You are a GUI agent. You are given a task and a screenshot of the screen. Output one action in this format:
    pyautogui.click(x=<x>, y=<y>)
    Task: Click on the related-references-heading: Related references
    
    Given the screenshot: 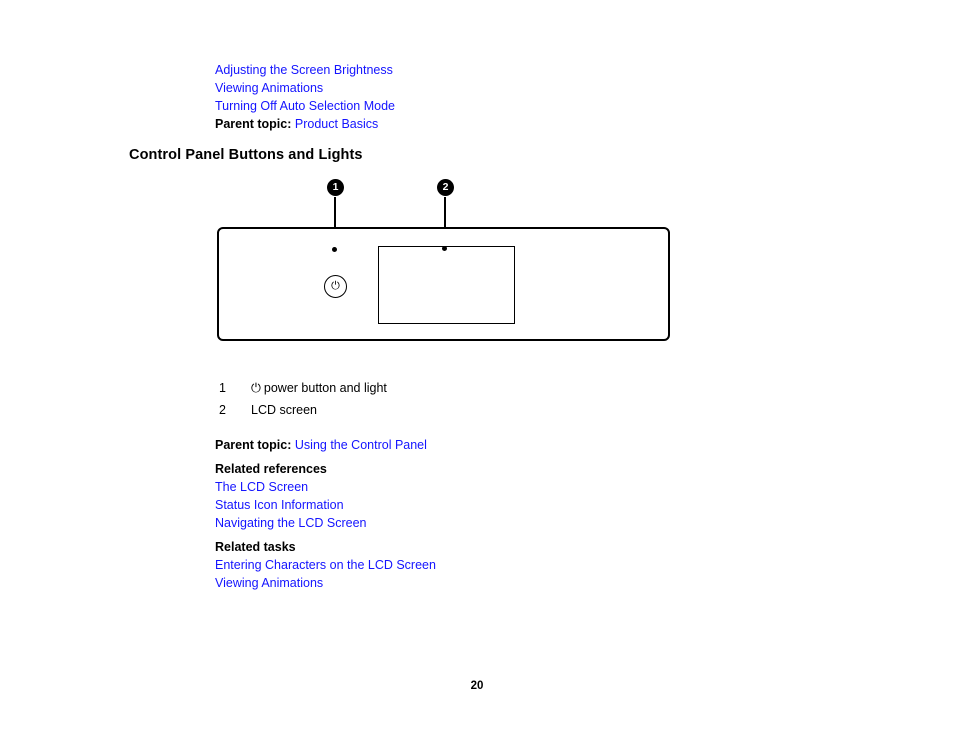 What is the action you would take?
    pyautogui.click(x=271, y=469)
    